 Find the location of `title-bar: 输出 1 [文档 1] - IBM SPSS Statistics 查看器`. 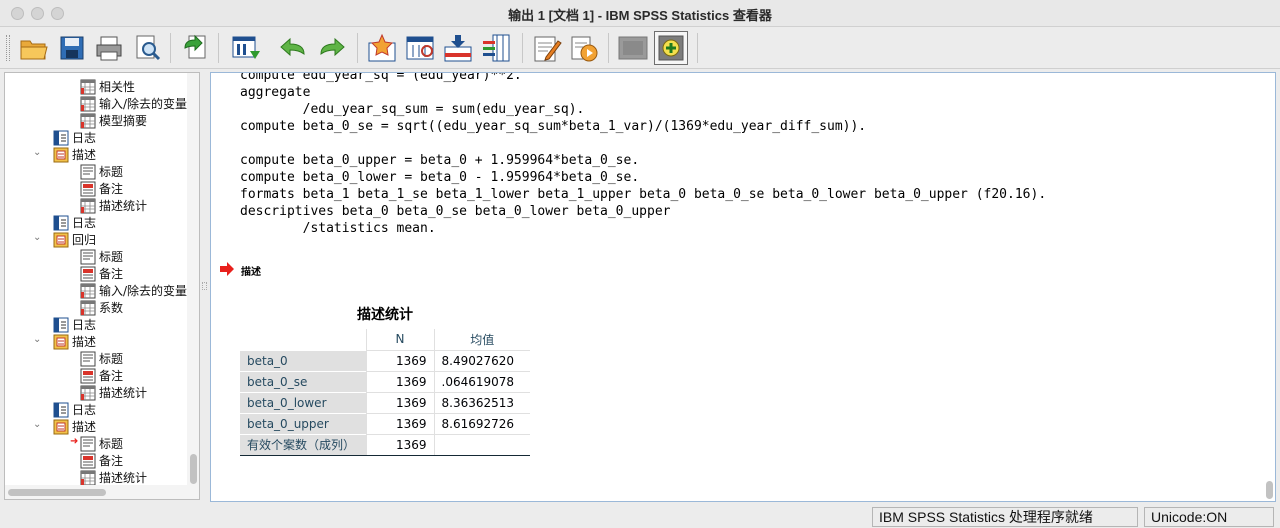

title-bar: 输出 1 [文档 1] - IBM SPSS Statistics 查看器 is located at coordinates (640, 13).